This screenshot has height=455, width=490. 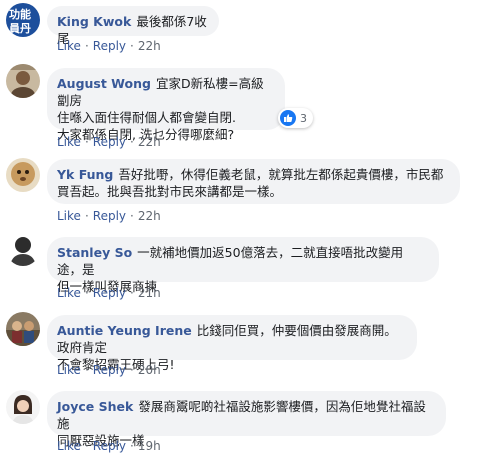 I want to click on avatar-king-kwok: 功能 員丹, so click(x=23, y=20).